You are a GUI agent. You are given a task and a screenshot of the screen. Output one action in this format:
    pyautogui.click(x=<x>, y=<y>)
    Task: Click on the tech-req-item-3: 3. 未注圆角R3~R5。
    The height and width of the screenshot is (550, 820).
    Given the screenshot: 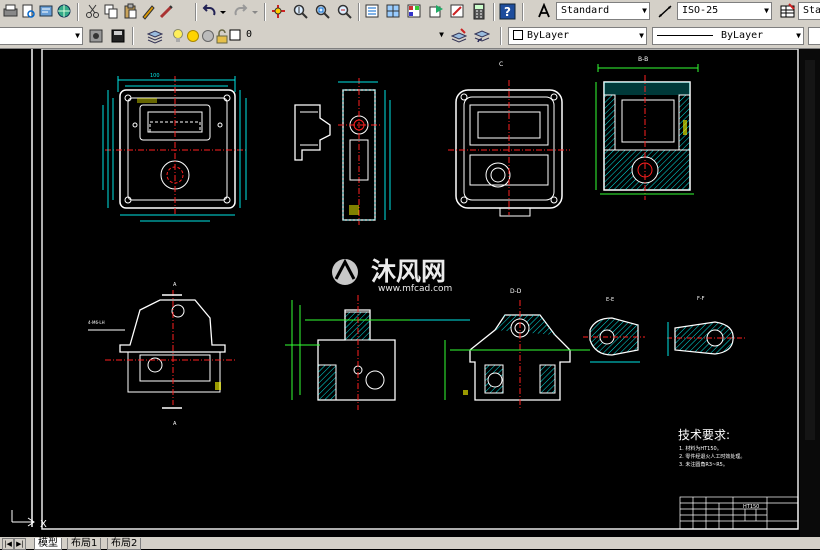 What is the action you would take?
    pyautogui.click(x=703, y=464)
    